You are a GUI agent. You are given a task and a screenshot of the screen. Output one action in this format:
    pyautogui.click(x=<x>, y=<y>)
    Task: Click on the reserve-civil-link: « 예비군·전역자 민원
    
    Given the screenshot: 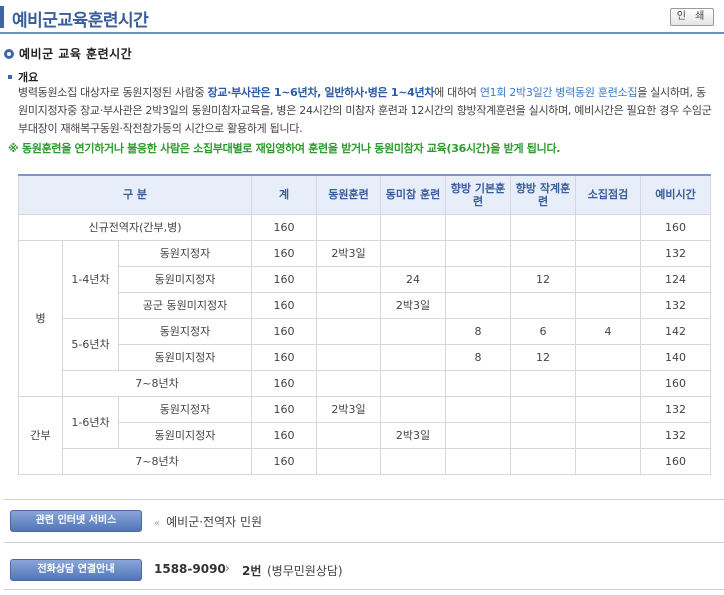 What is the action you would take?
    pyautogui.click(x=208, y=521)
    